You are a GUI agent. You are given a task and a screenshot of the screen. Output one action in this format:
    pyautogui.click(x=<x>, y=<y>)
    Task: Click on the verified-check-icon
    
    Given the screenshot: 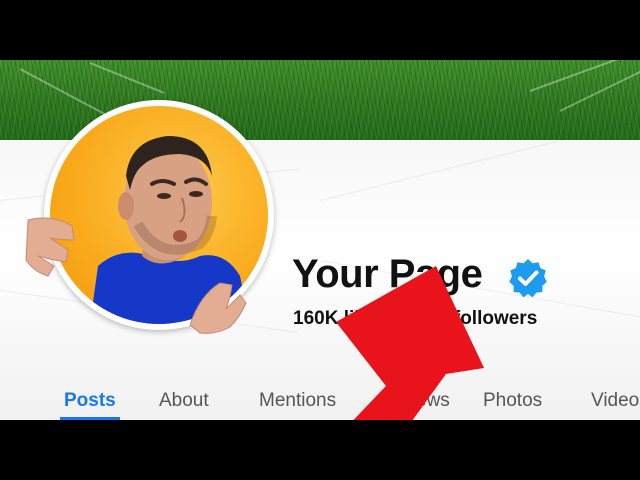 What is the action you would take?
    pyautogui.click(x=528, y=278)
    